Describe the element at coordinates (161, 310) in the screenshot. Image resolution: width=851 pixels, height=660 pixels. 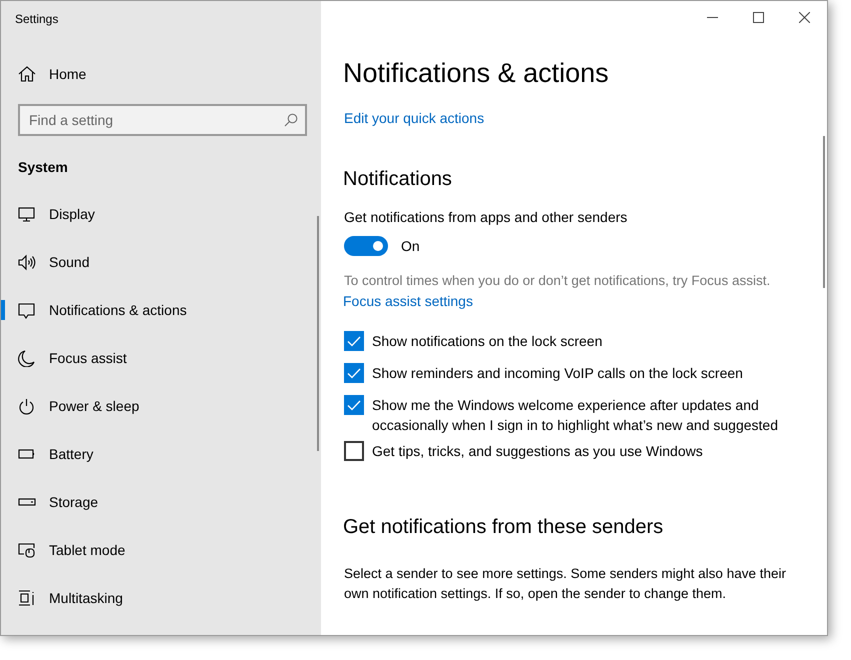
I see `sidebar-item: Notifications & actions` at that location.